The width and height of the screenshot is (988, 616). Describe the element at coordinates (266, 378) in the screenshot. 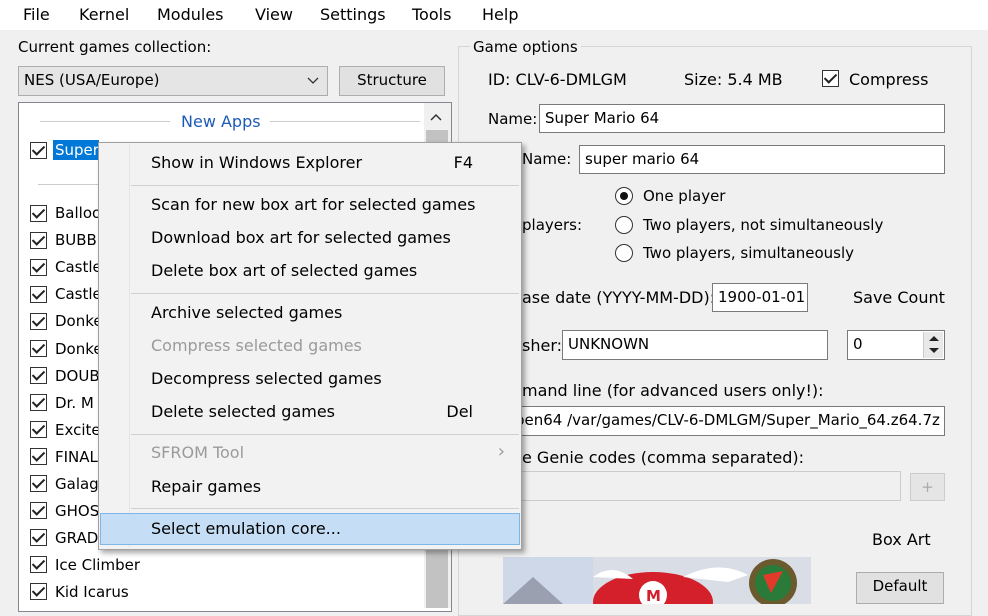

I see `menu-decompress-games: Decompress selected games` at that location.